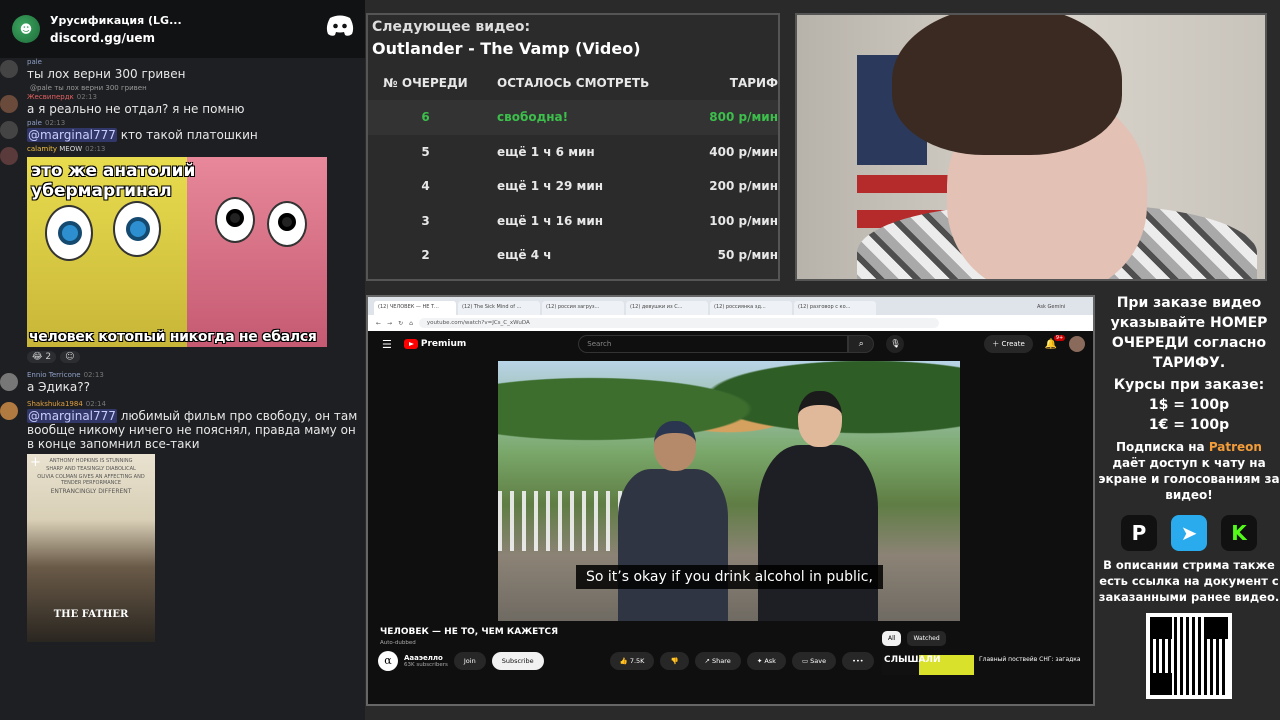  I want to click on subscribe-button: Subscribe, so click(517, 661).